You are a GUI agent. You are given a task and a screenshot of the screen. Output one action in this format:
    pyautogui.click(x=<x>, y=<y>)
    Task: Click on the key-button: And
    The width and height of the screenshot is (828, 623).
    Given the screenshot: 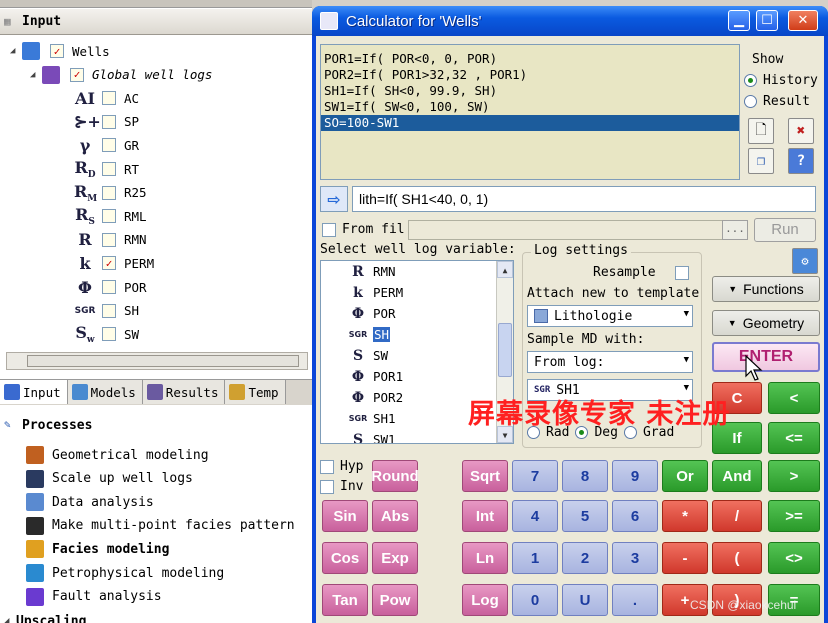 What is the action you would take?
    pyautogui.click(x=737, y=476)
    